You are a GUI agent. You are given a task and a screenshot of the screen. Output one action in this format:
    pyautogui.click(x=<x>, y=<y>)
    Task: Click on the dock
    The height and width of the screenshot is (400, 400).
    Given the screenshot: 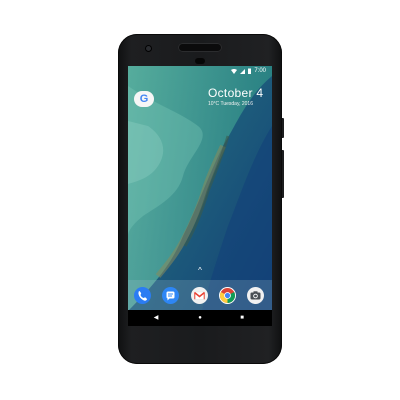 What is the action you would take?
    pyautogui.click(x=200, y=295)
    